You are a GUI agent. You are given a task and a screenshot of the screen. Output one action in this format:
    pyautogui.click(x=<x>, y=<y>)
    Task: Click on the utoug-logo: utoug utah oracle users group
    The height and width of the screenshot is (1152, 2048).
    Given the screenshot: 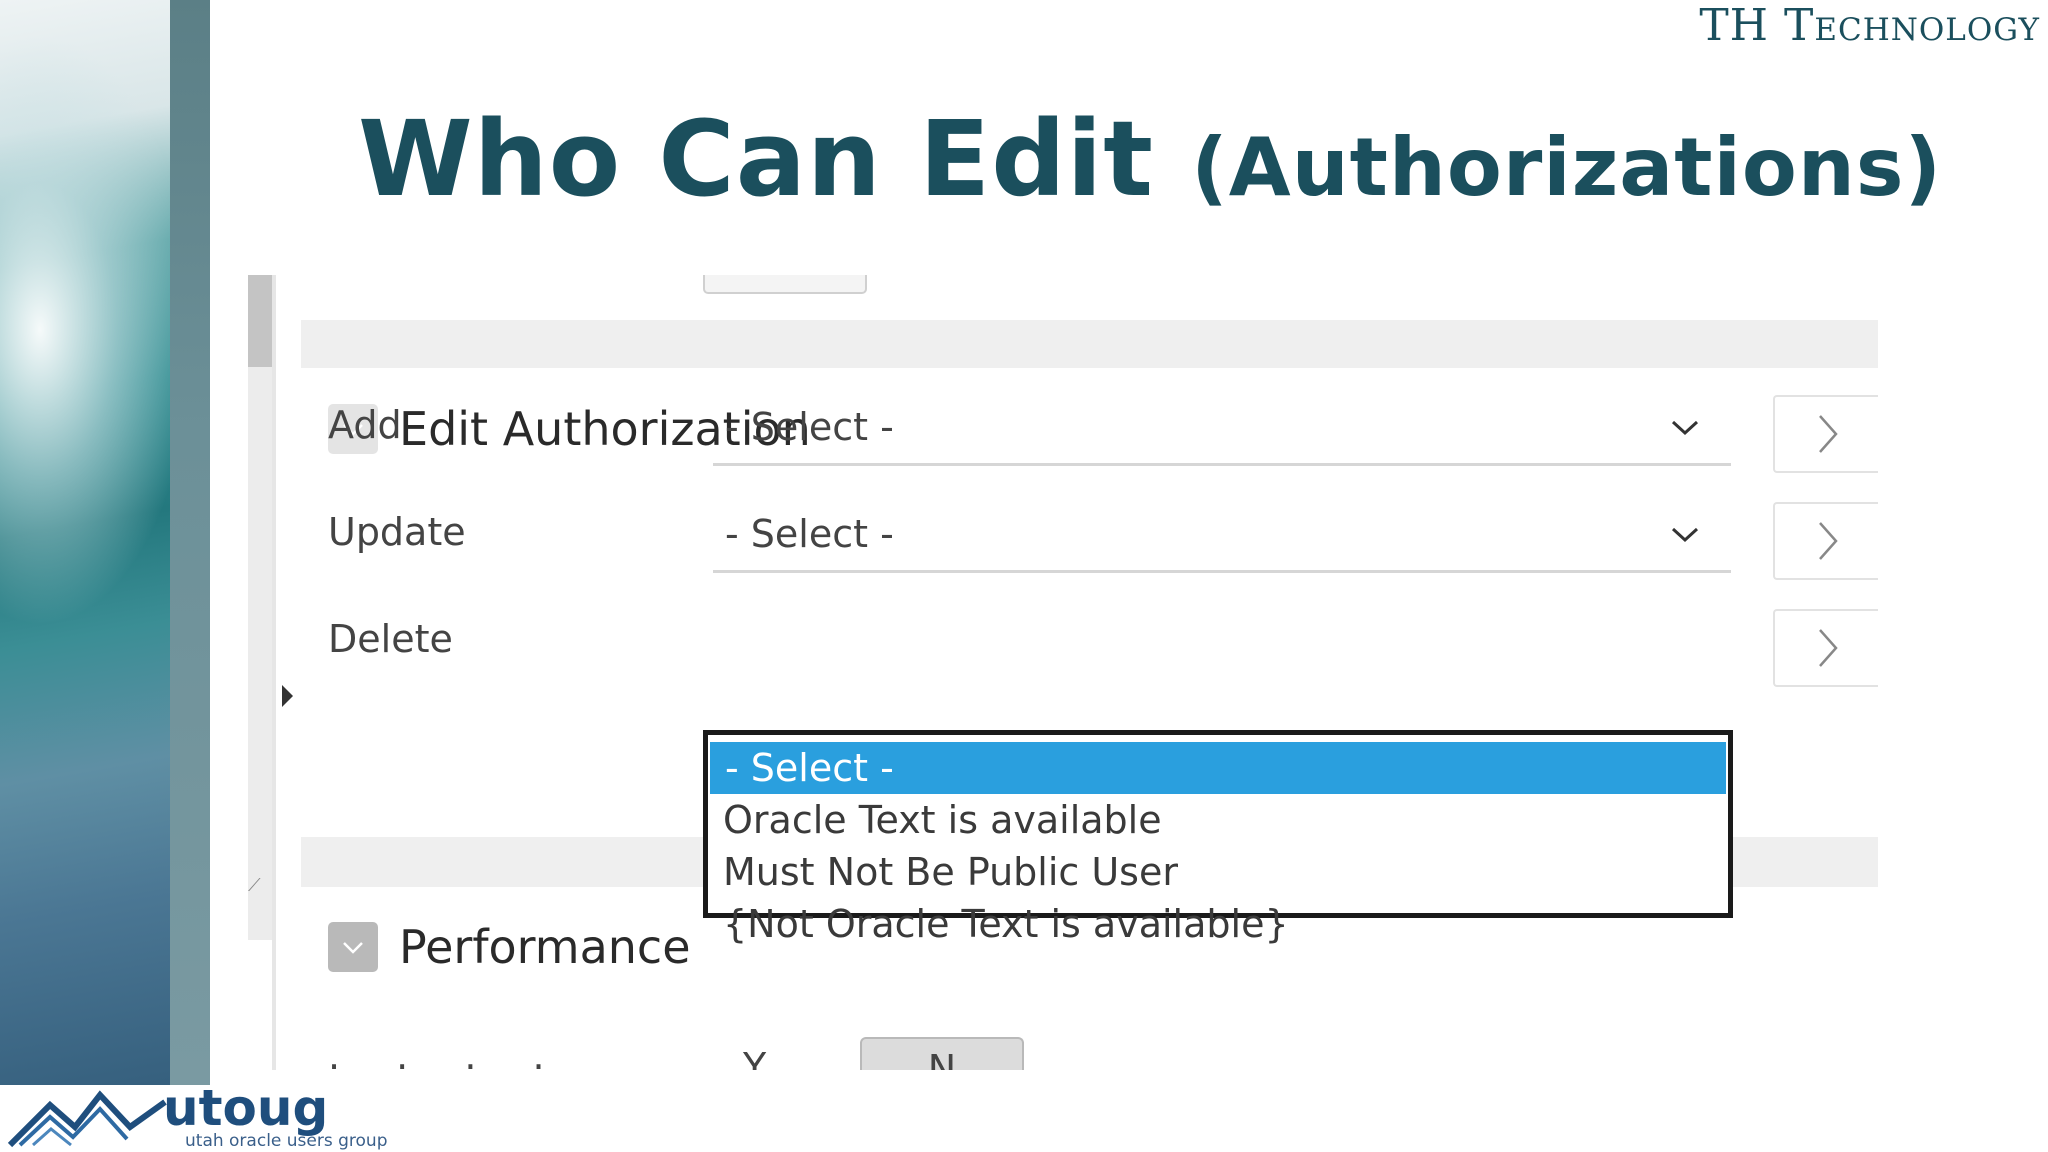 What is the action you would take?
    pyautogui.click(x=196, y=1115)
    